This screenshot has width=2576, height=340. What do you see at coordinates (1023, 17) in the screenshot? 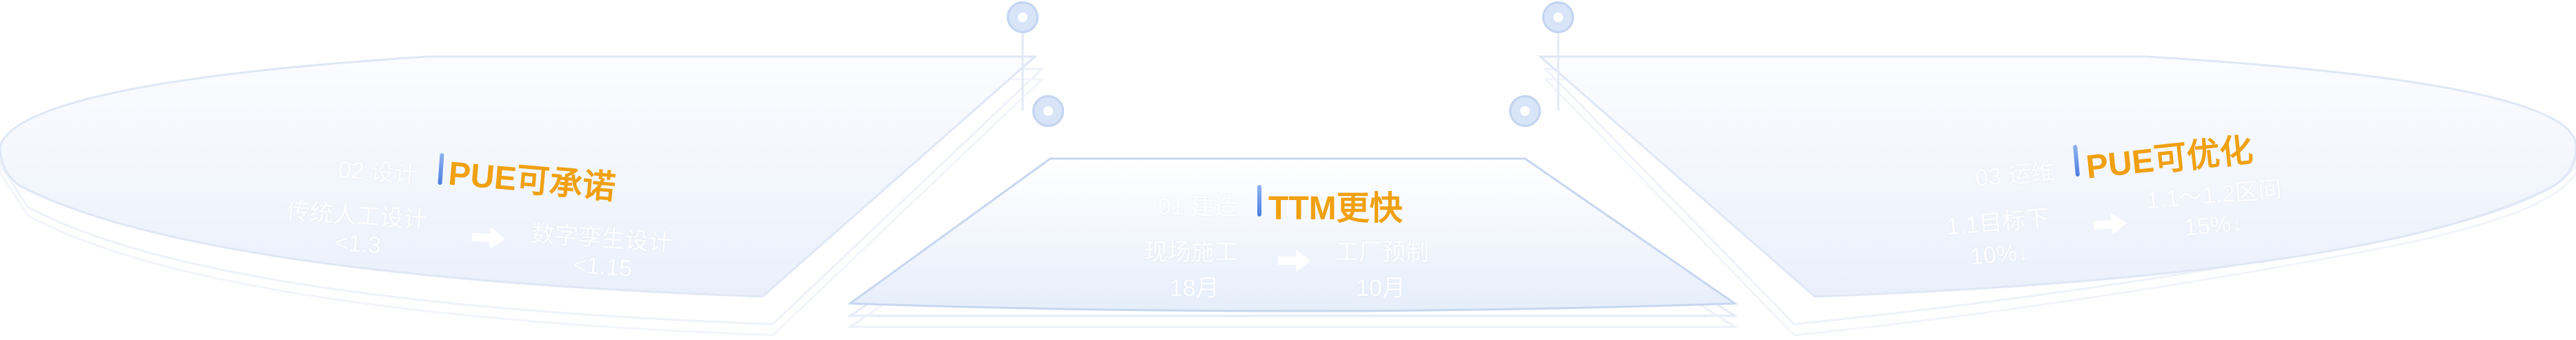
I see `node-top-left` at bounding box center [1023, 17].